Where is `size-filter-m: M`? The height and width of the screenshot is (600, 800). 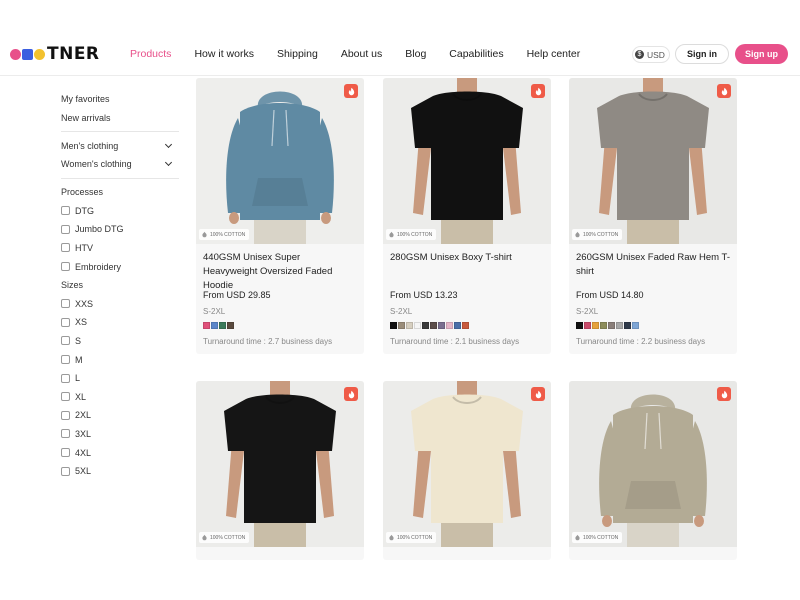 size-filter-m: M is located at coordinates (120, 359).